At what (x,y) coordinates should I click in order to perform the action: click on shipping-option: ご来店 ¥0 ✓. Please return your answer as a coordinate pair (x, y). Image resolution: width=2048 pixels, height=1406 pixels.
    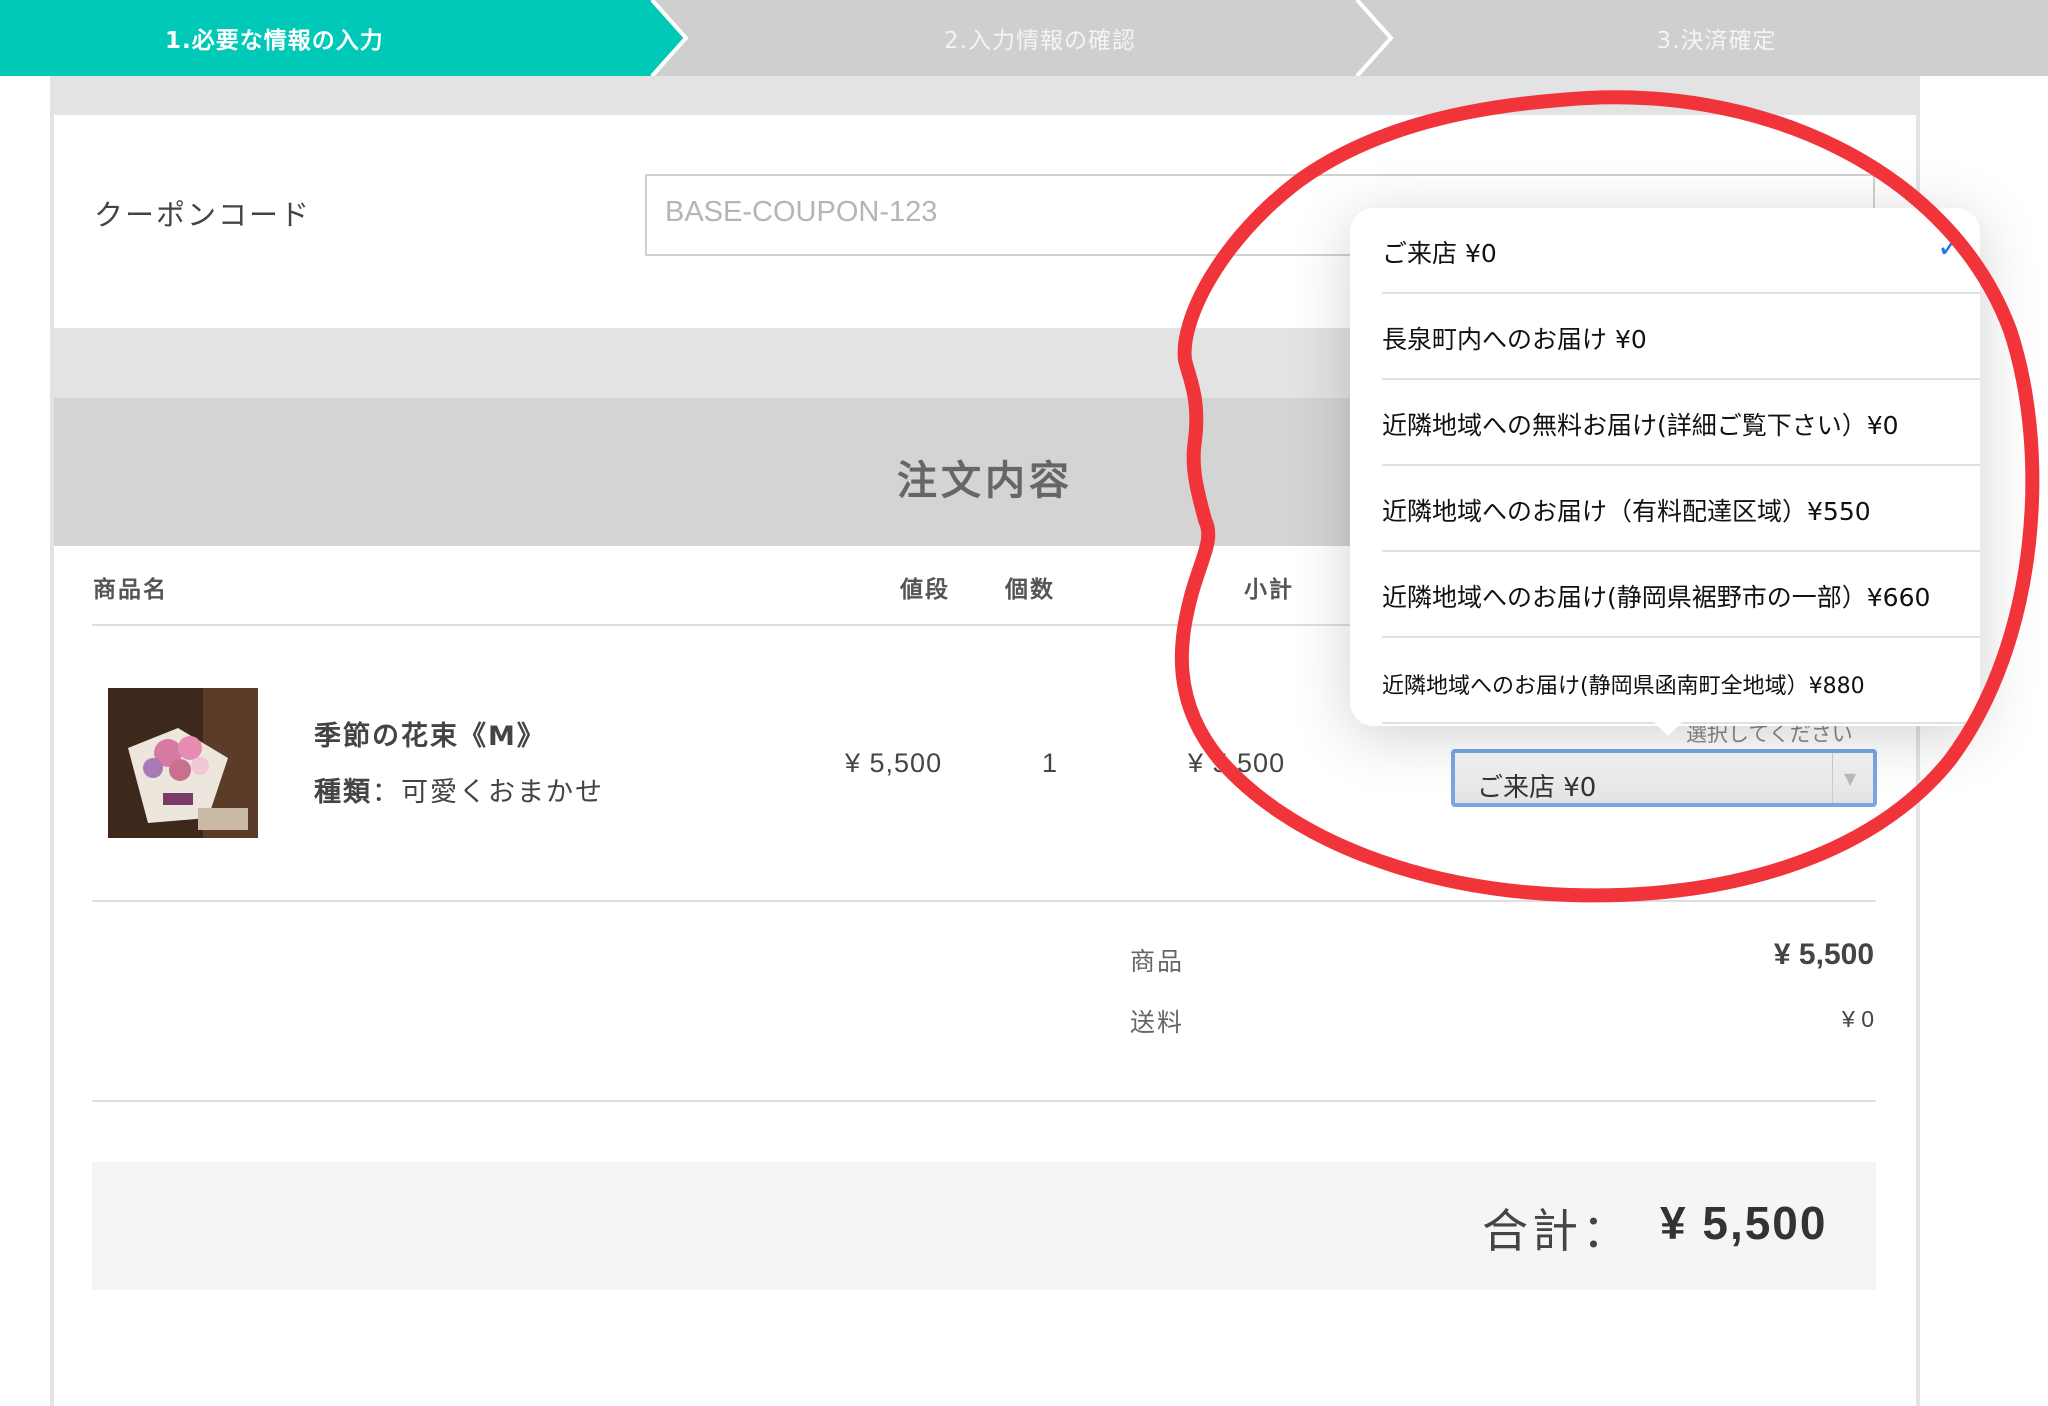
    Looking at the image, I should click on (1681, 251).